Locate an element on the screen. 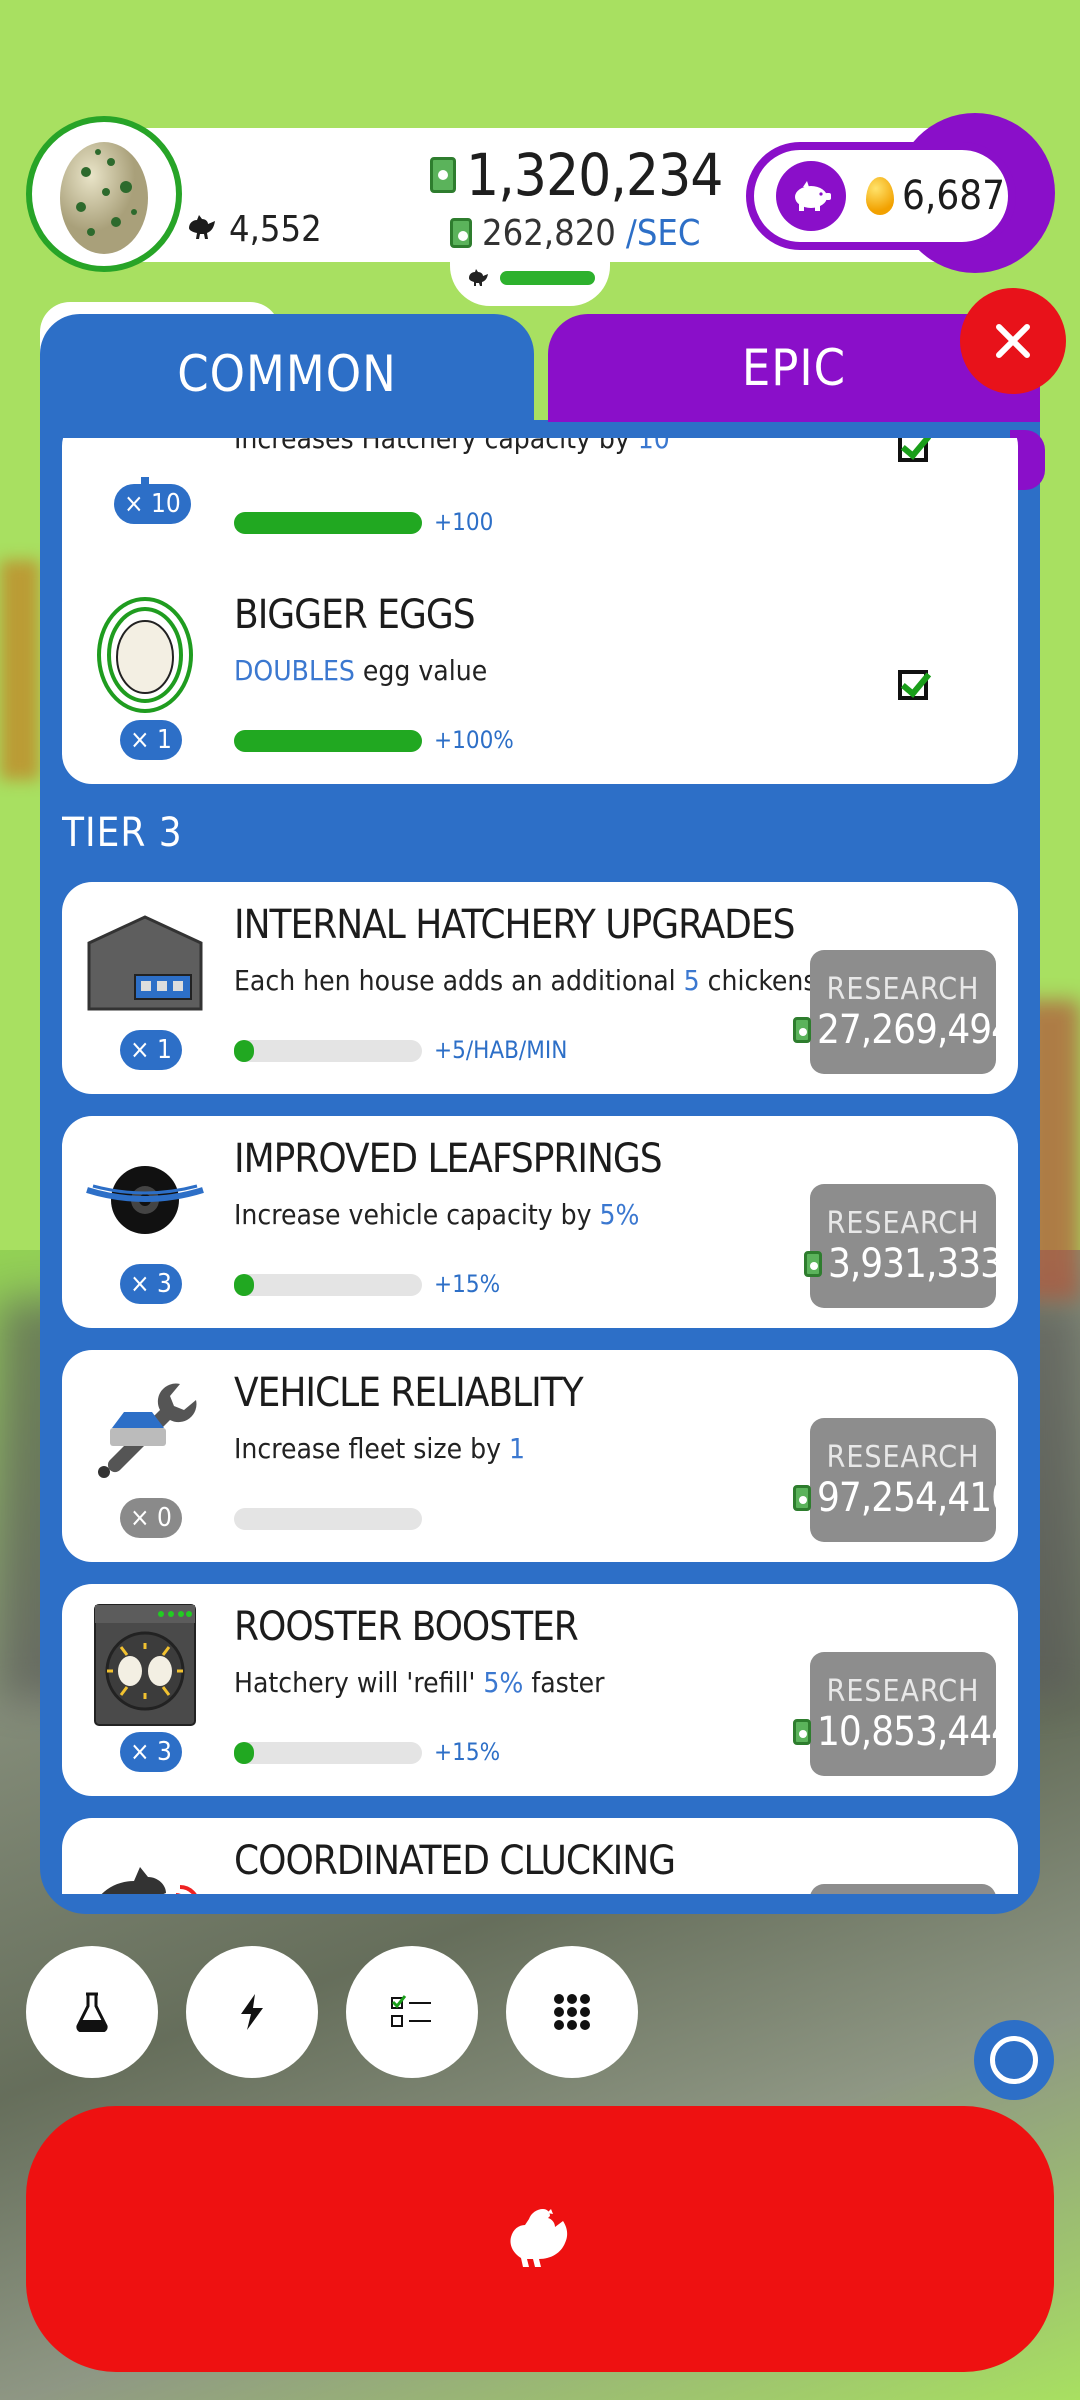  research-description: Increases Hatchery capacity by 10 is located at coordinates (452, 446).